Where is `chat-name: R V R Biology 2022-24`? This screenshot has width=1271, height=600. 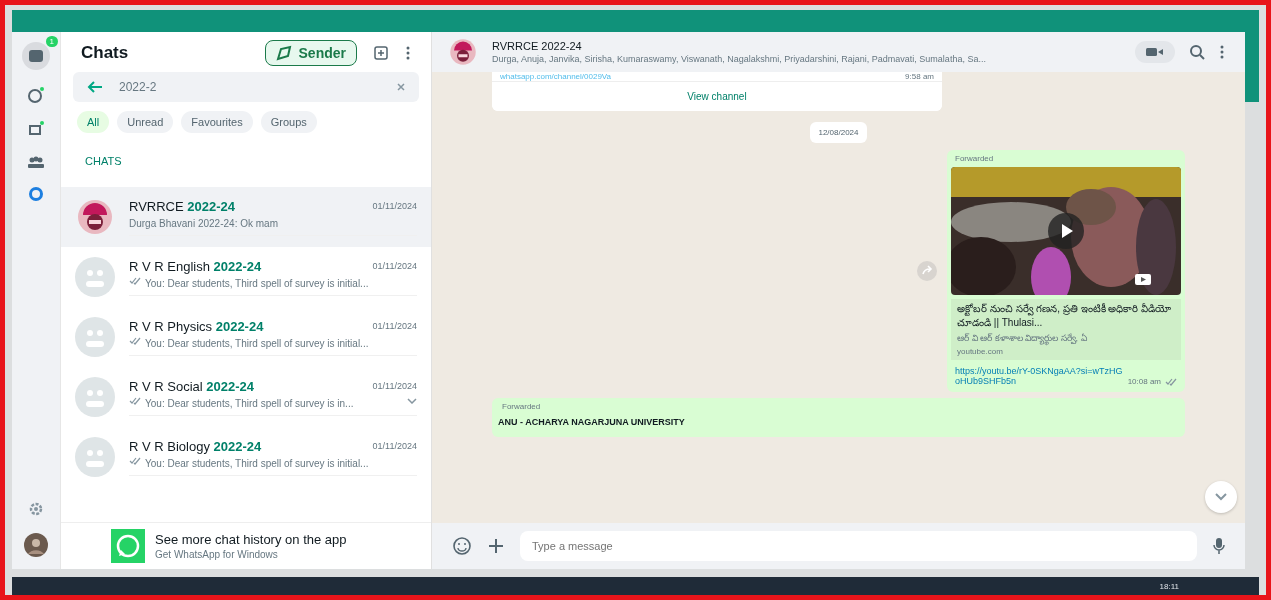 chat-name: R V R Biology 2022-24 is located at coordinates (196, 446).